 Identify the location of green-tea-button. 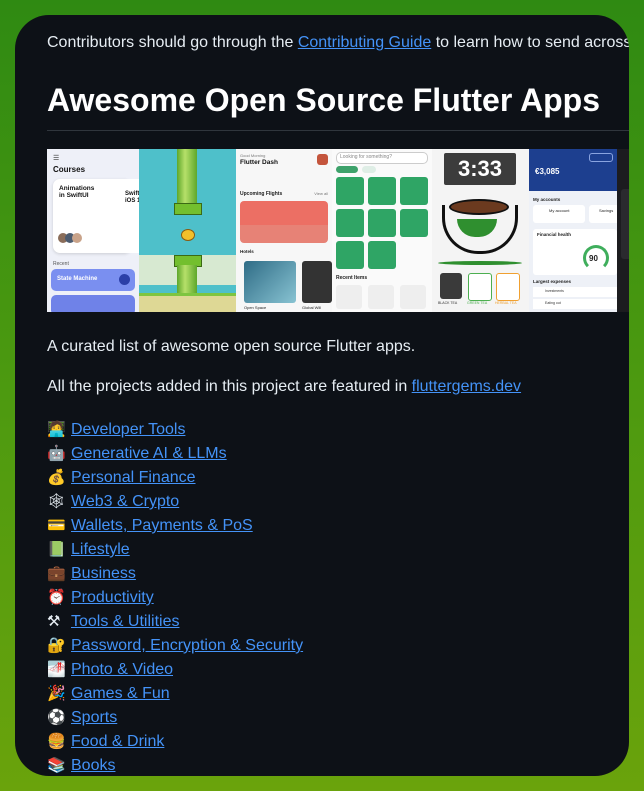
(480, 287).